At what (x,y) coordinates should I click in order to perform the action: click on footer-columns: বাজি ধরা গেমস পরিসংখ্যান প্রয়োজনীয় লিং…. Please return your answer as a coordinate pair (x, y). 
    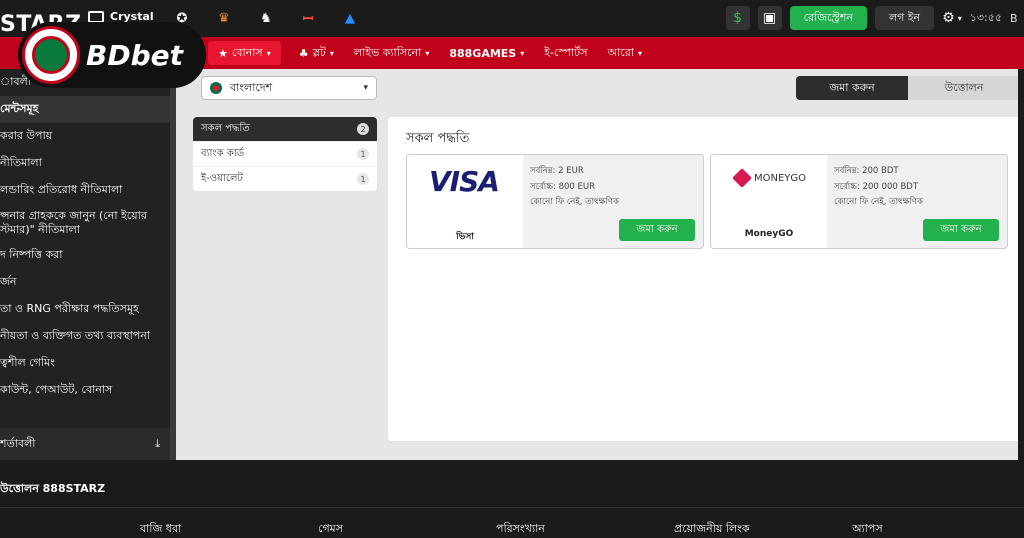
    Looking at the image, I should click on (582, 529).